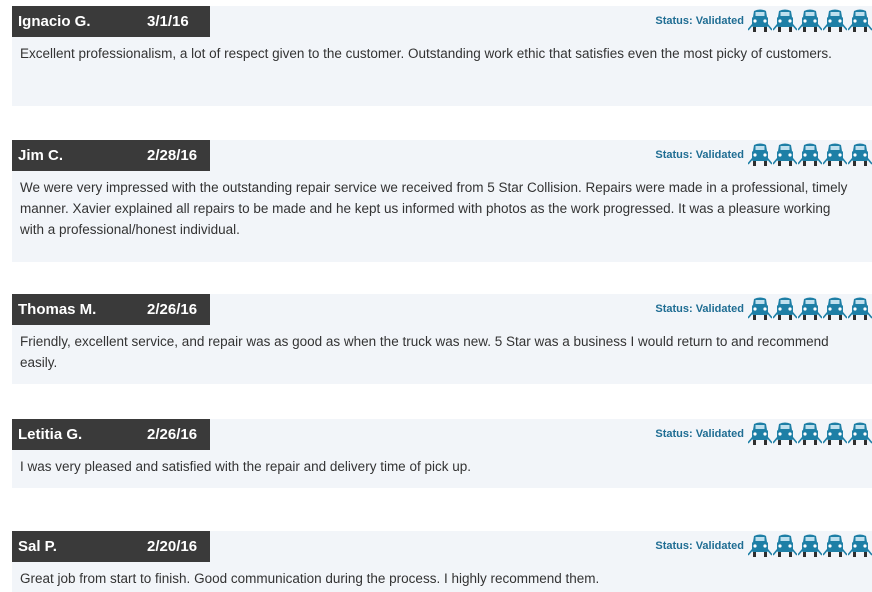 This screenshot has width=872, height=592. Describe the element at coordinates (57, 309) in the screenshot. I see `reviewer-name: Thomas M.` at that location.